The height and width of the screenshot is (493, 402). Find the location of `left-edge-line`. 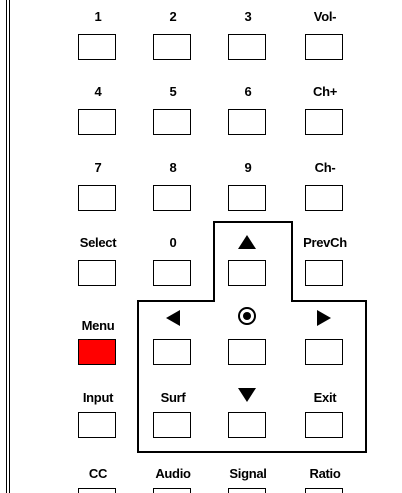

left-edge-line is located at coordinates (6, 246).